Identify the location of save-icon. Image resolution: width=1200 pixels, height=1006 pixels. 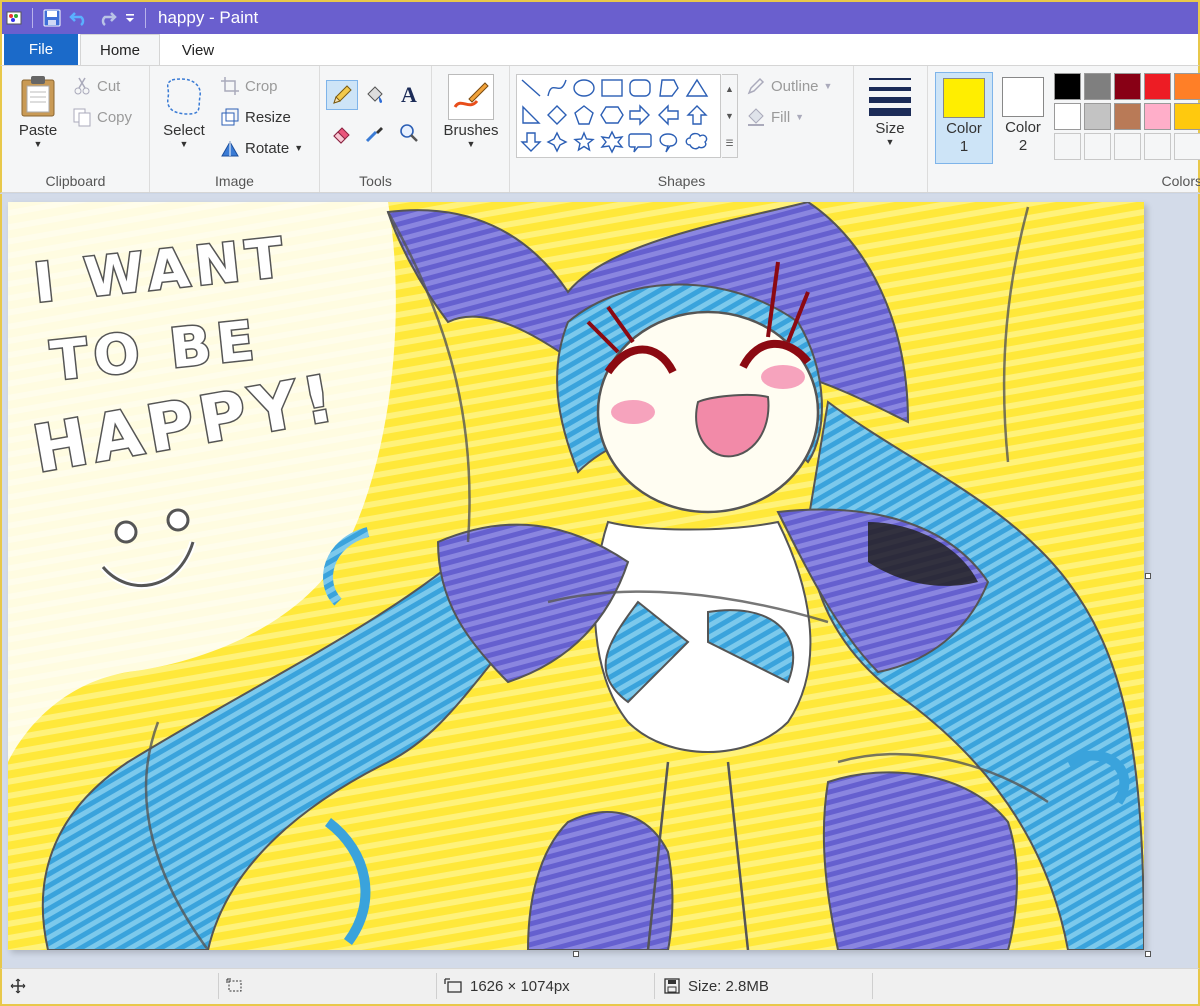
(52, 18).